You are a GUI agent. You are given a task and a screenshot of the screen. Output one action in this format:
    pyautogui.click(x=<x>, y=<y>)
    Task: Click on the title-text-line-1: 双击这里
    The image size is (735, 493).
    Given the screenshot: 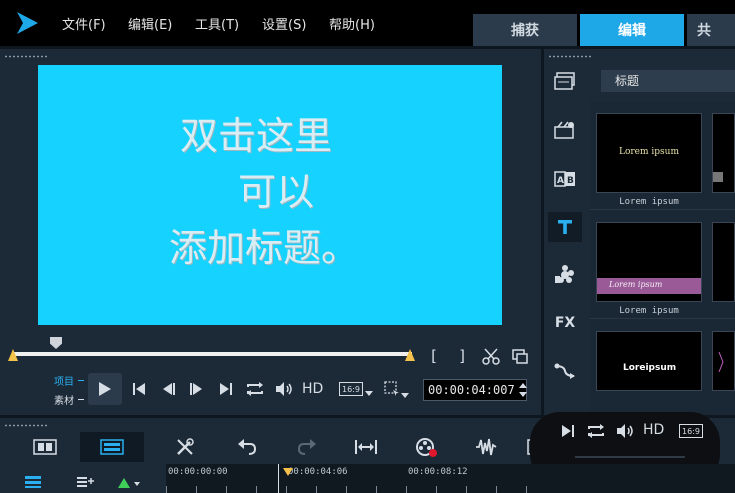 What is the action you would take?
    pyautogui.click(x=256, y=132)
    